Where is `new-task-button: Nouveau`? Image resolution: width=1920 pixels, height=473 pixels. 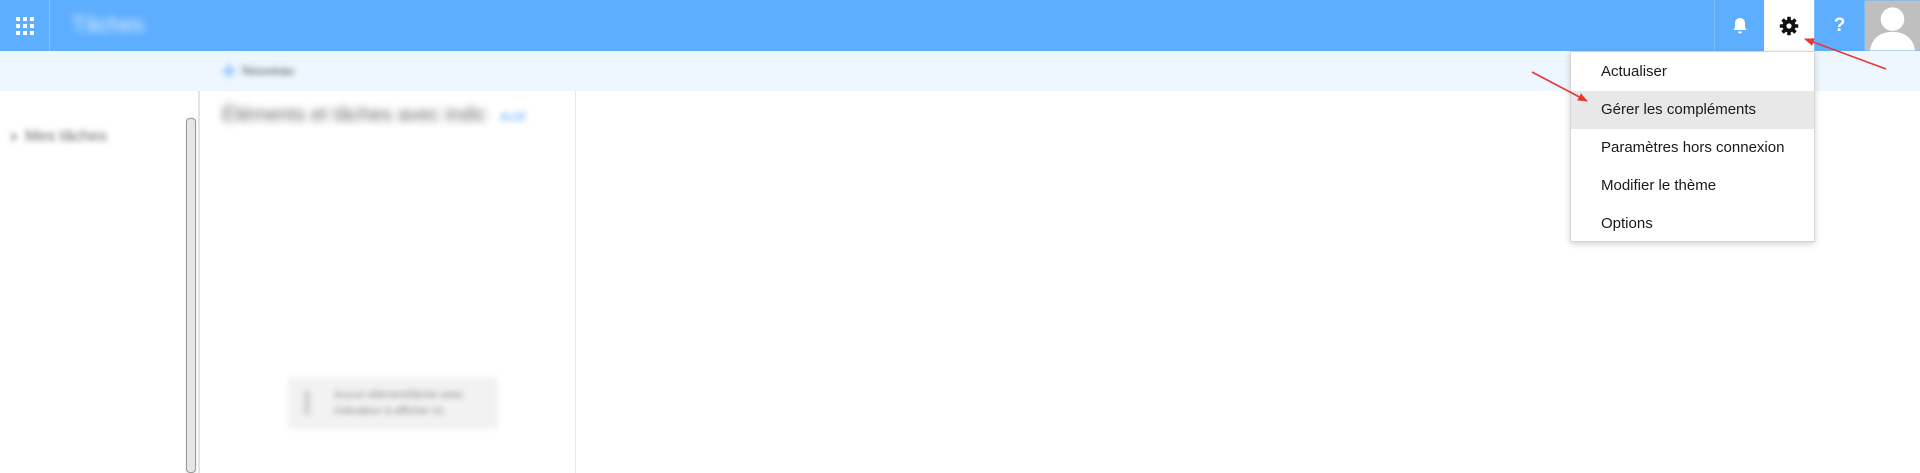
new-task-button: Nouveau is located at coordinates (258, 70).